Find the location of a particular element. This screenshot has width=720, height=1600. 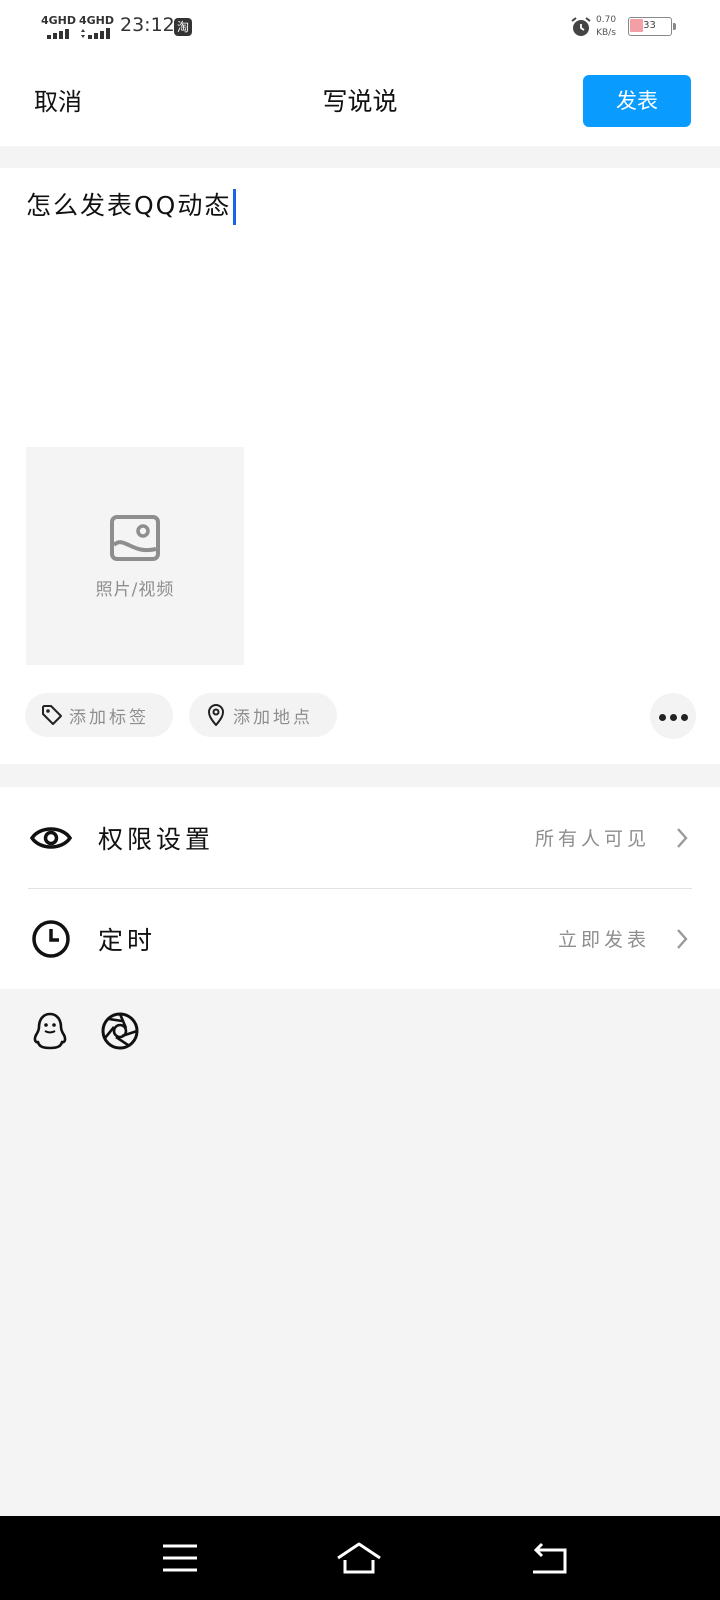

add-tag-label: 添加标签 is located at coordinates (109, 718).